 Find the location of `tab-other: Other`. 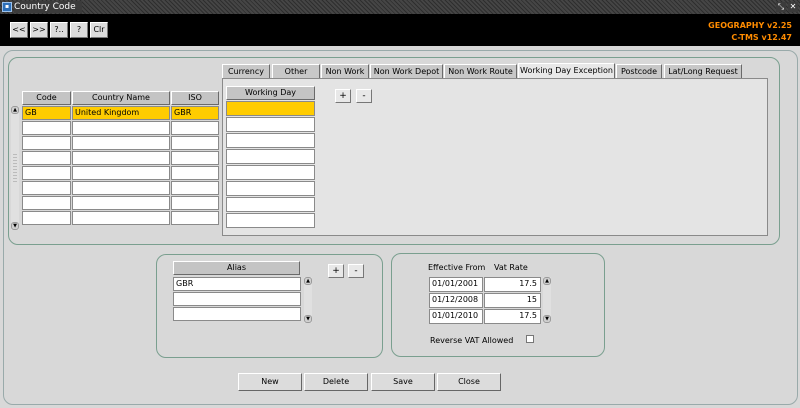

tab-other: Other is located at coordinates (296, 71).